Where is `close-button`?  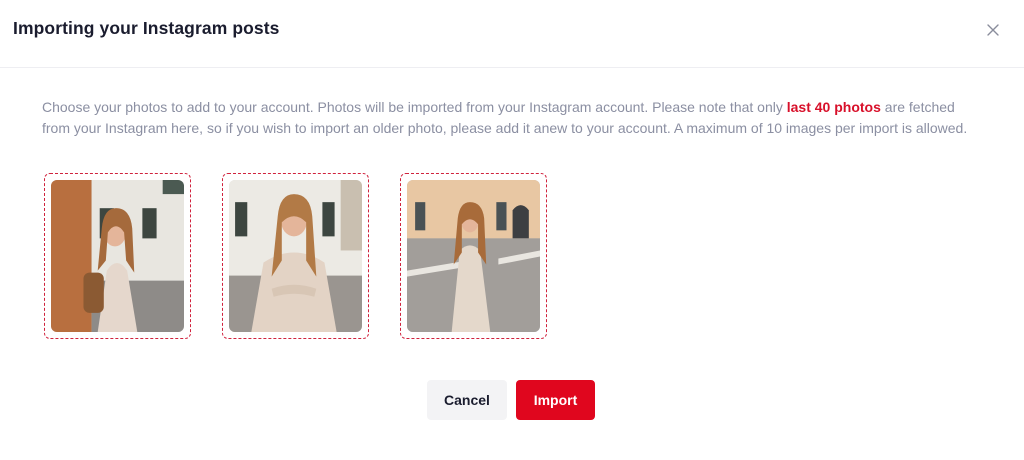 close-button is located at coordinates (993, 30).